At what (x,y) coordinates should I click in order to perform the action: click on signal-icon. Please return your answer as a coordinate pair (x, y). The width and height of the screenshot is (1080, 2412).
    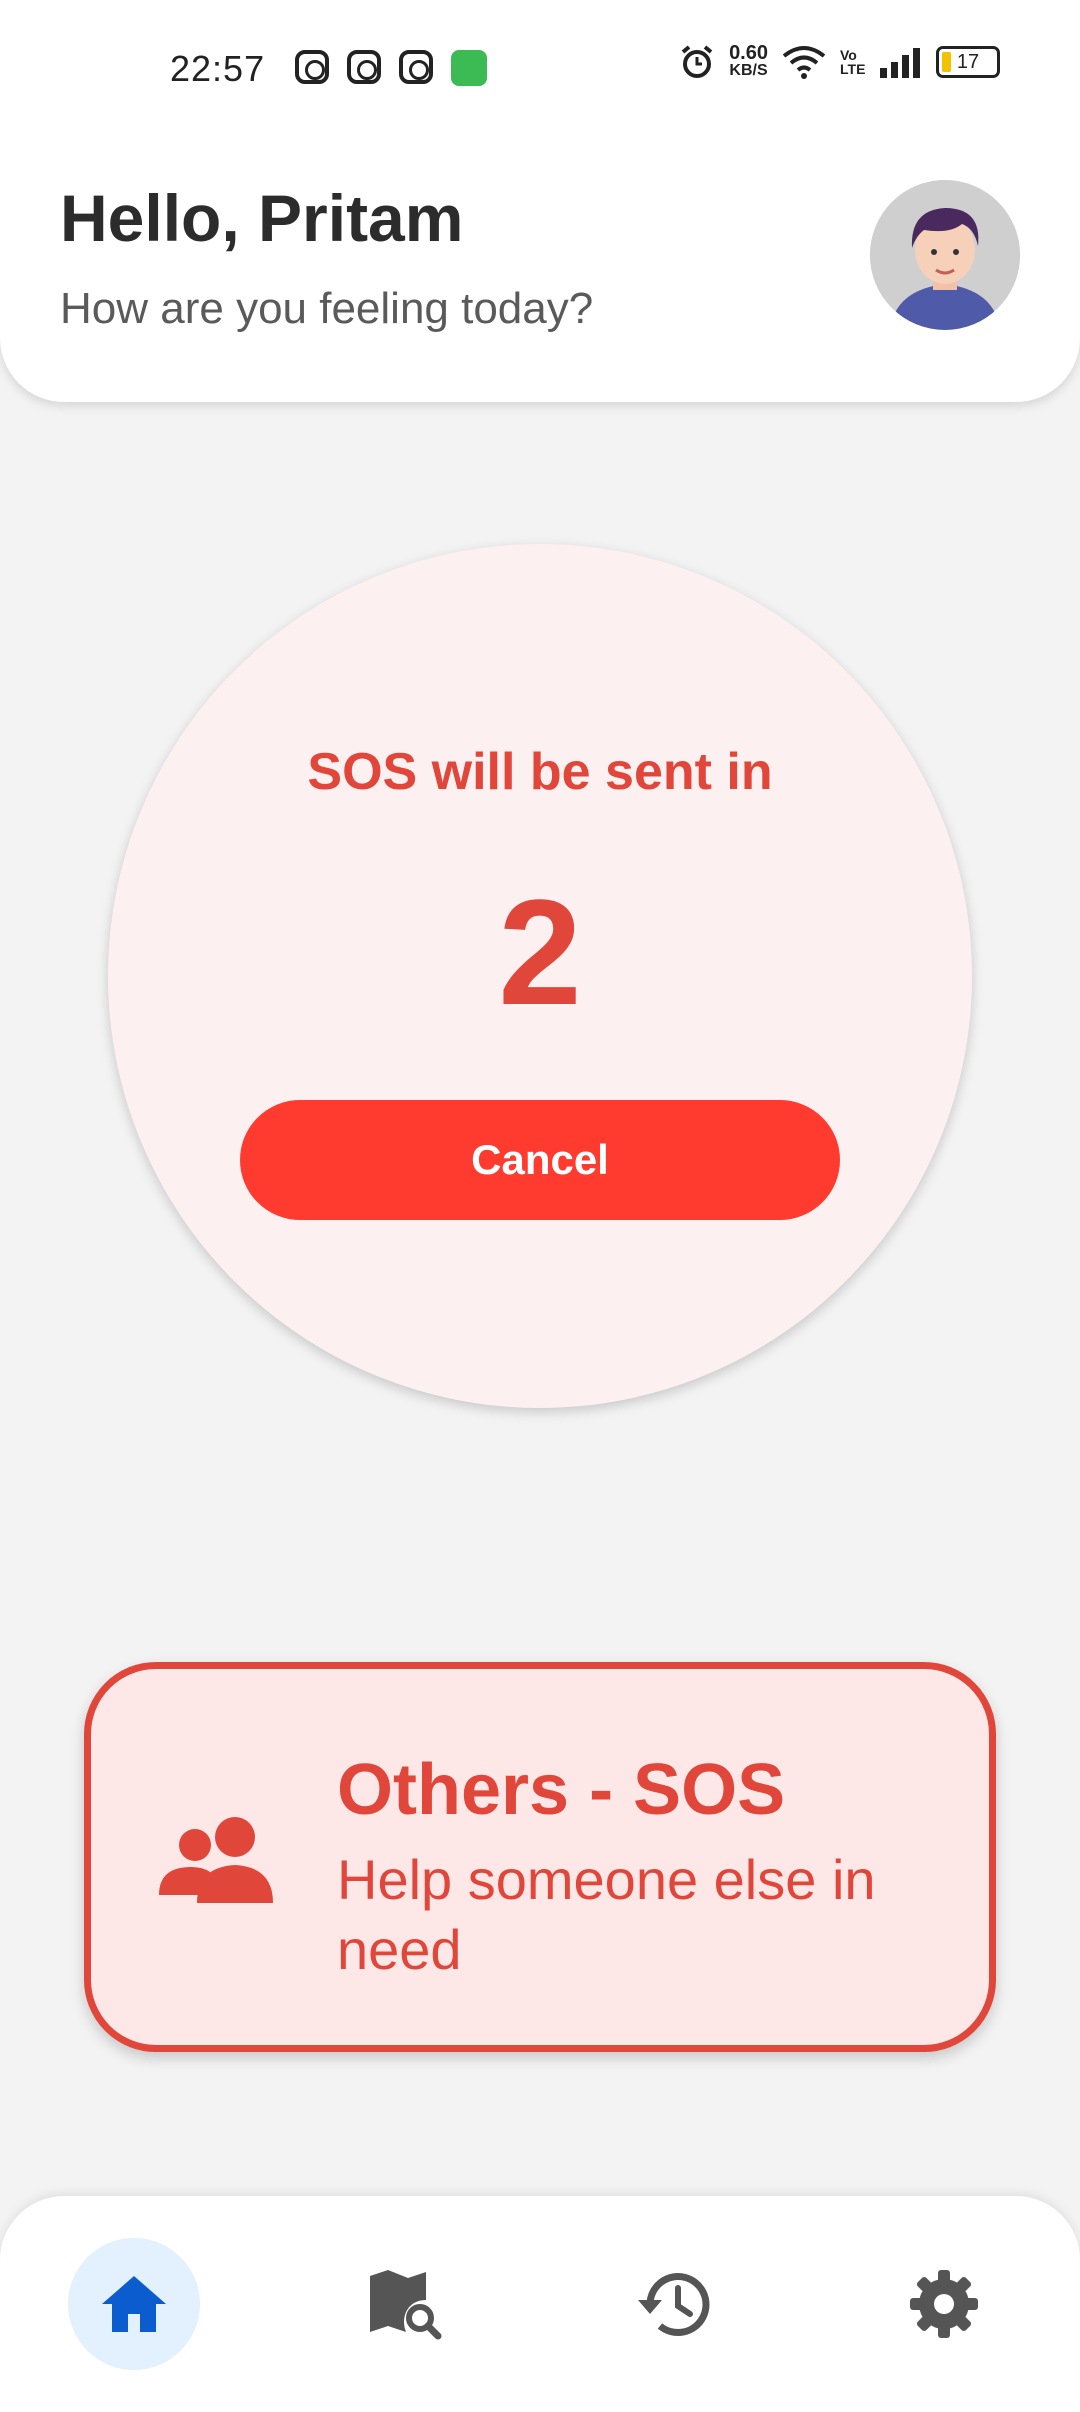
    Looking at the image, I should click on (900, 63).